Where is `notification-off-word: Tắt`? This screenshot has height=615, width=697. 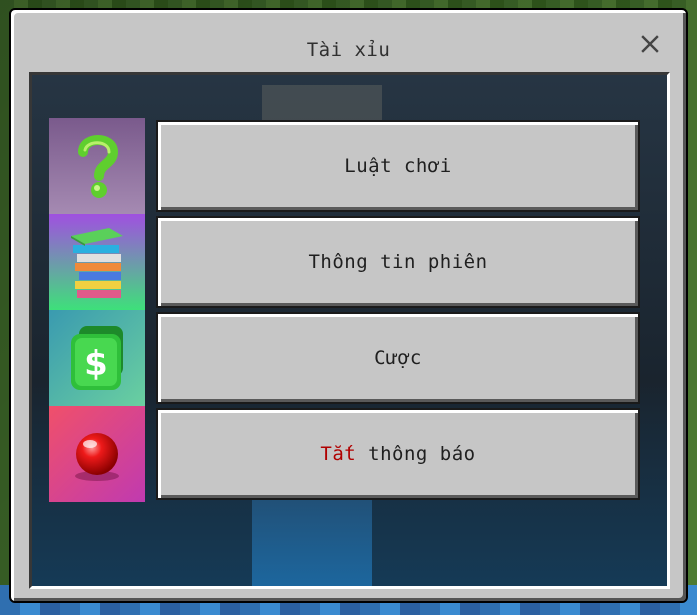
notification-off-word: Tắt is located at coordinates (338, 454).